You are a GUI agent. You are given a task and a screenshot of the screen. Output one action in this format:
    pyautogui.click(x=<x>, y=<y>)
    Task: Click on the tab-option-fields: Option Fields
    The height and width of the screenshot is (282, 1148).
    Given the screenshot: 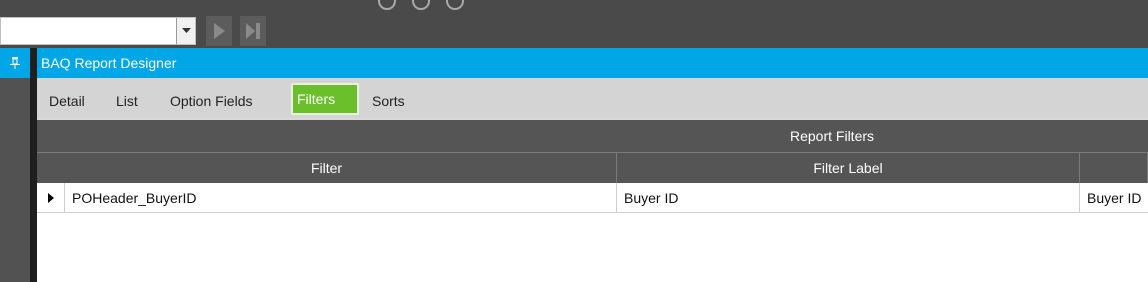 What is the action you would take?
    pyautogui.click(x=211, y=101)
    